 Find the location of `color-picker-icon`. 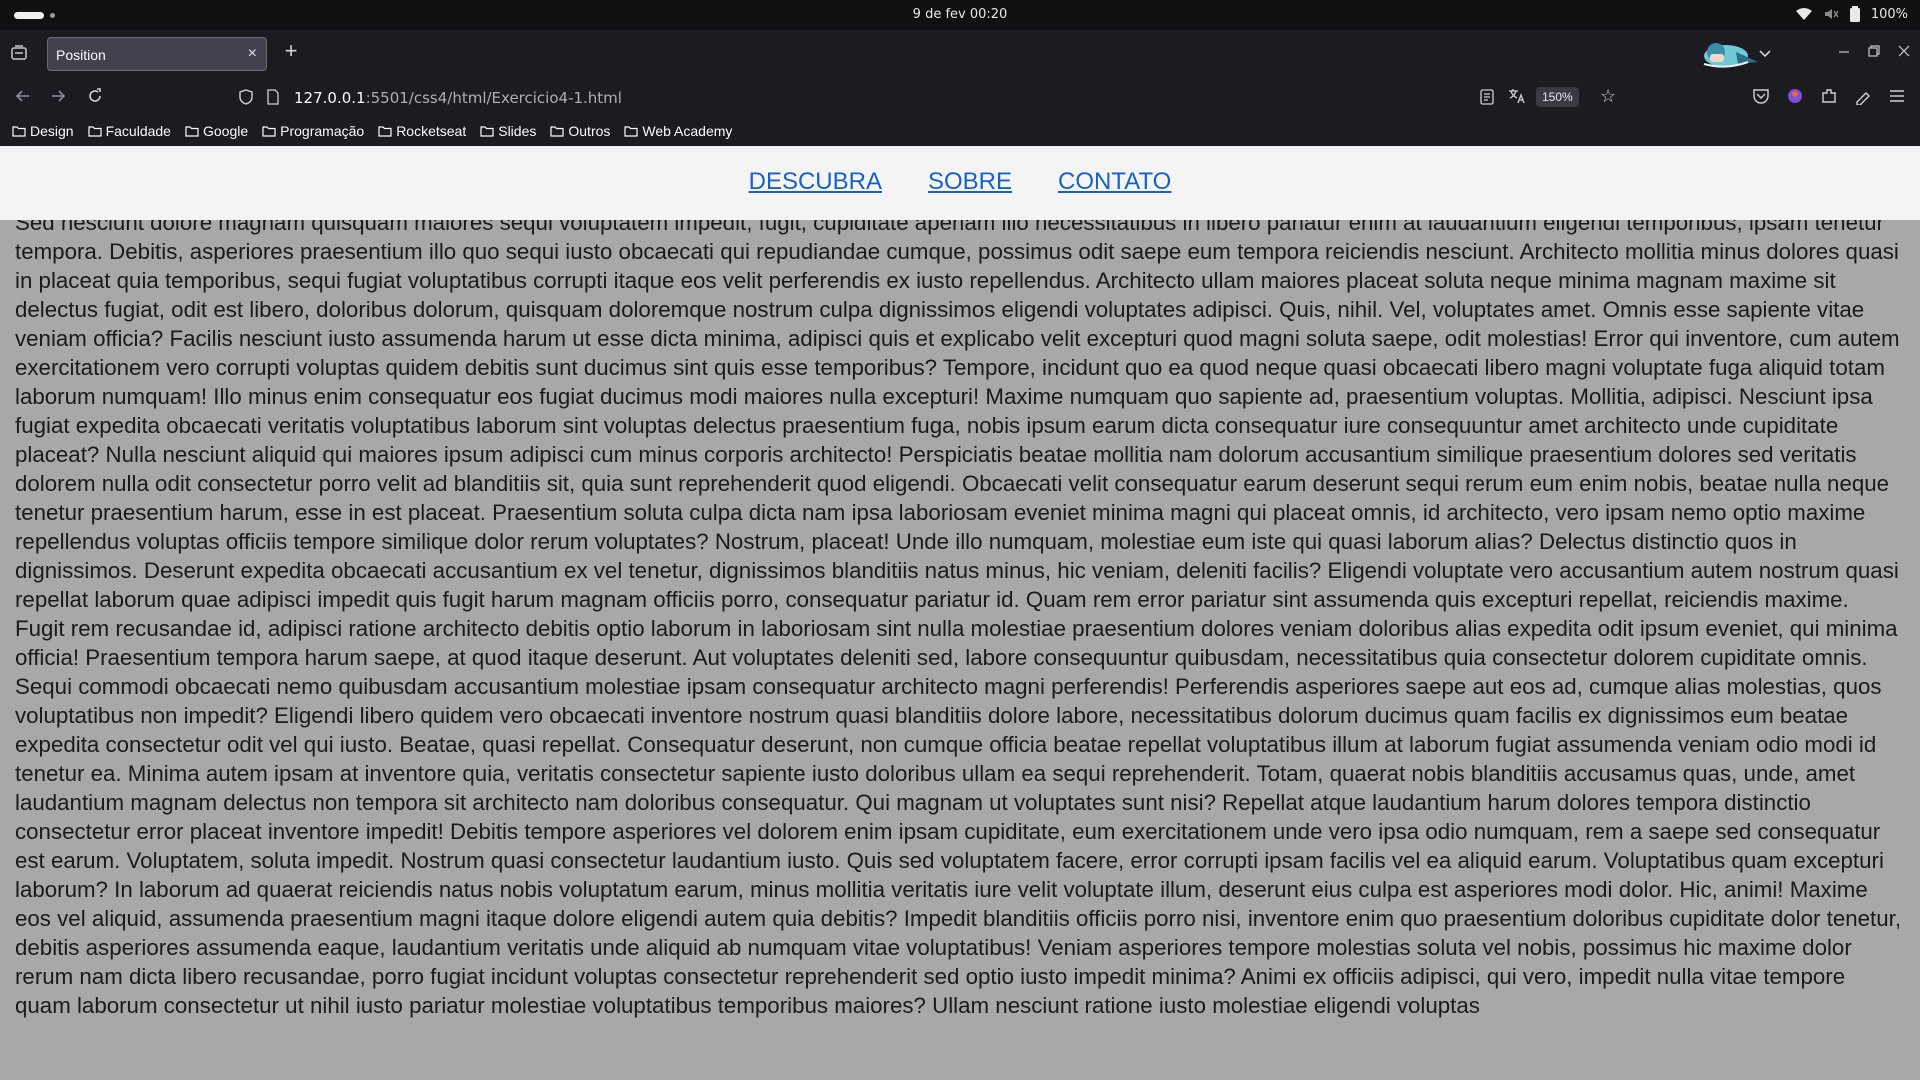

color-picker-icon is located at coordinates (1863, 98).